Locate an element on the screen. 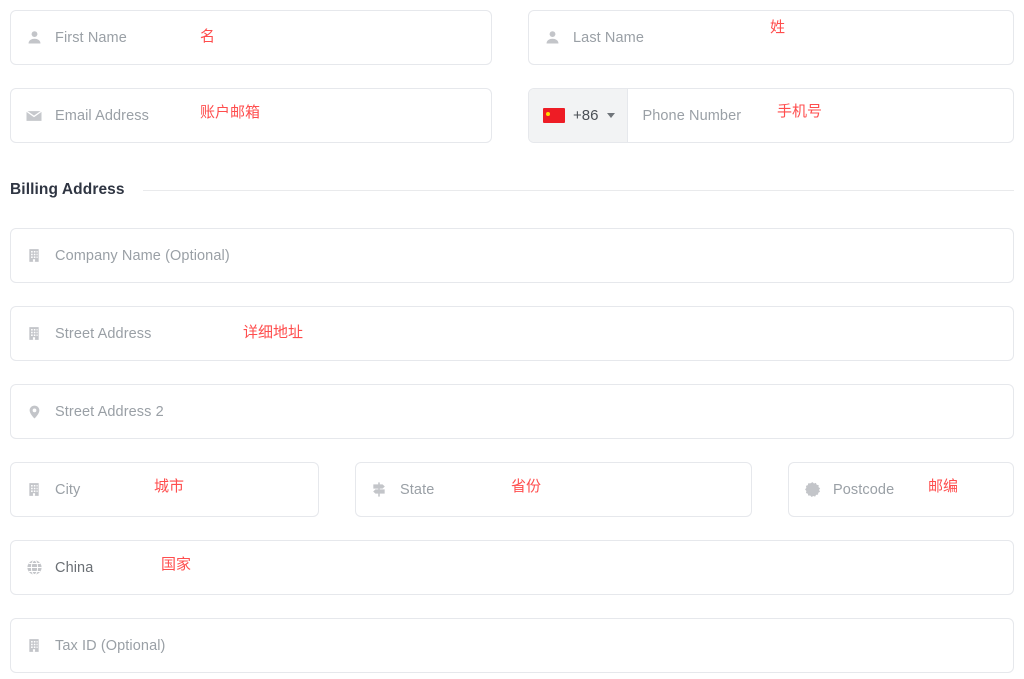  billing-address-section-header: Billing Address is located at coordinates (512, 190).